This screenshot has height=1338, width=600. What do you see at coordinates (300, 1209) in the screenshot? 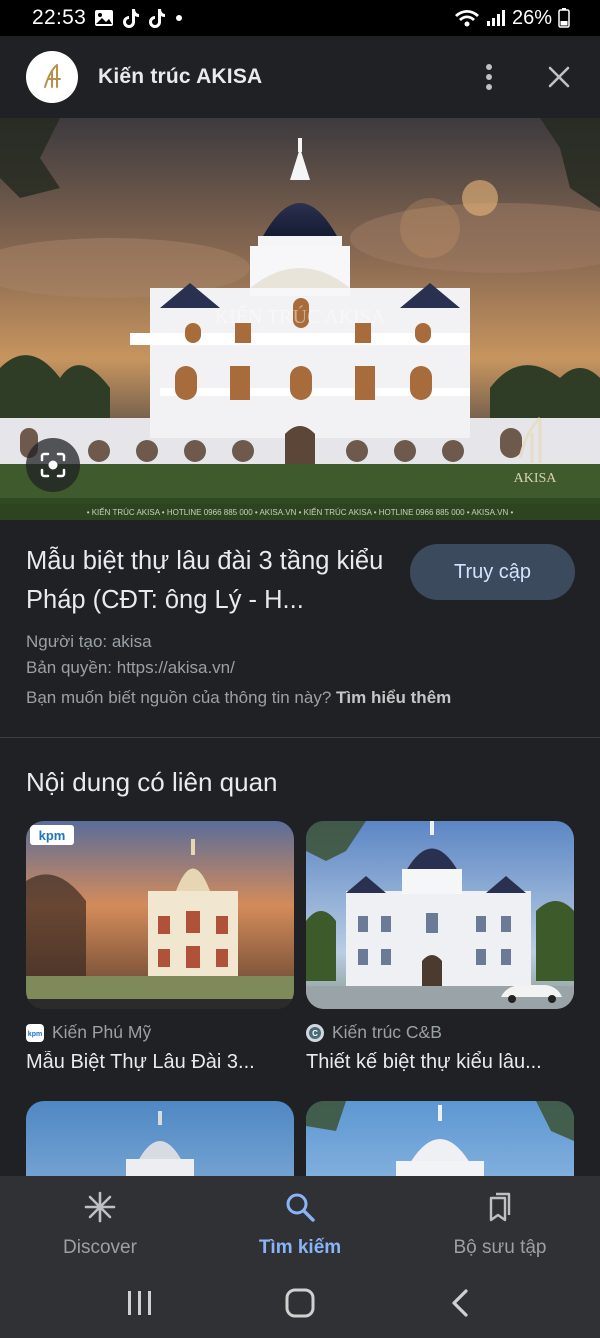
I see `search-icon` at bounding box center [300, 1209].